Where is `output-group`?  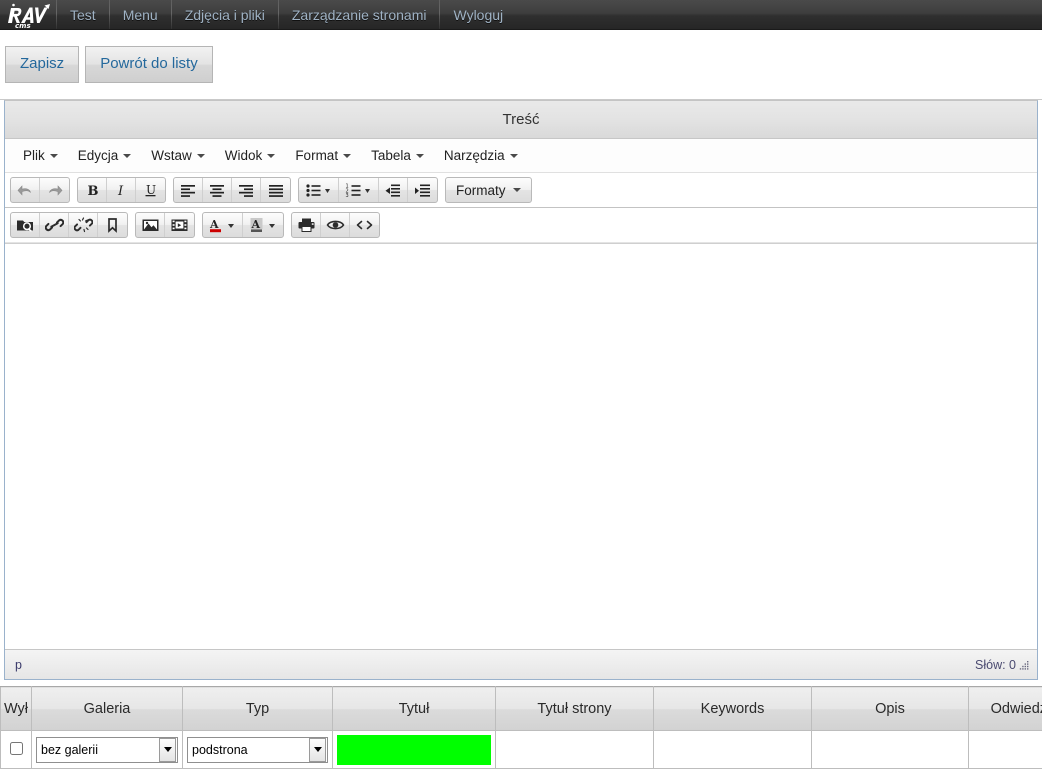 output-group is located at coordinates (335, 225).